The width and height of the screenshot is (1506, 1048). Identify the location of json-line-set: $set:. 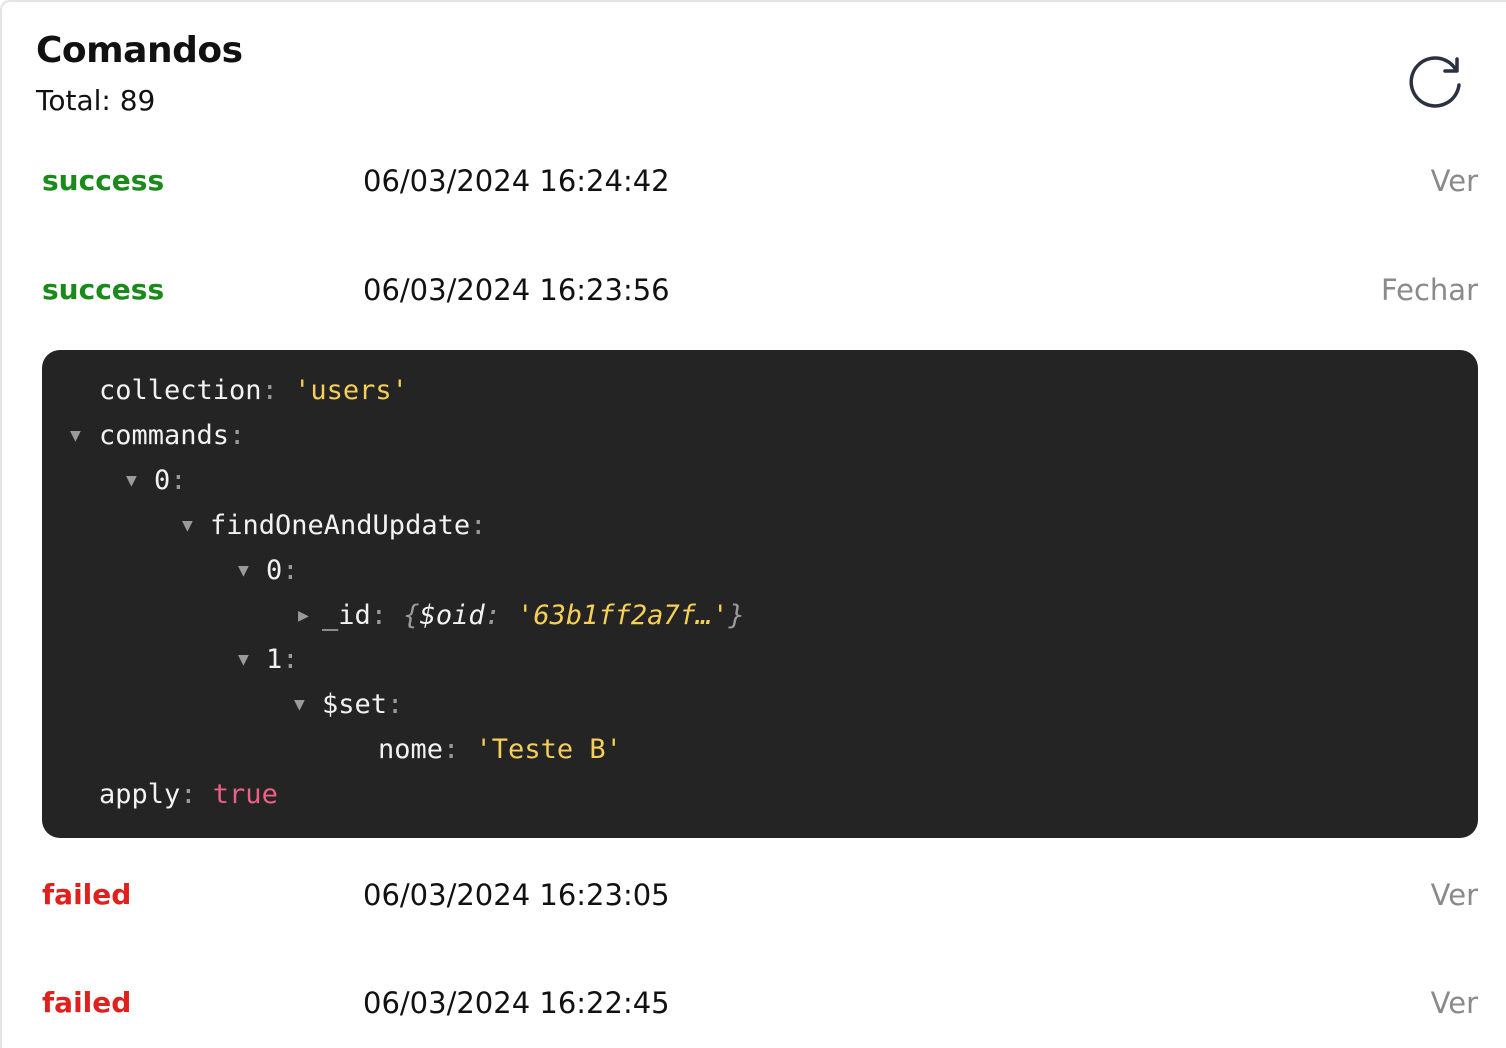
(363, 704).